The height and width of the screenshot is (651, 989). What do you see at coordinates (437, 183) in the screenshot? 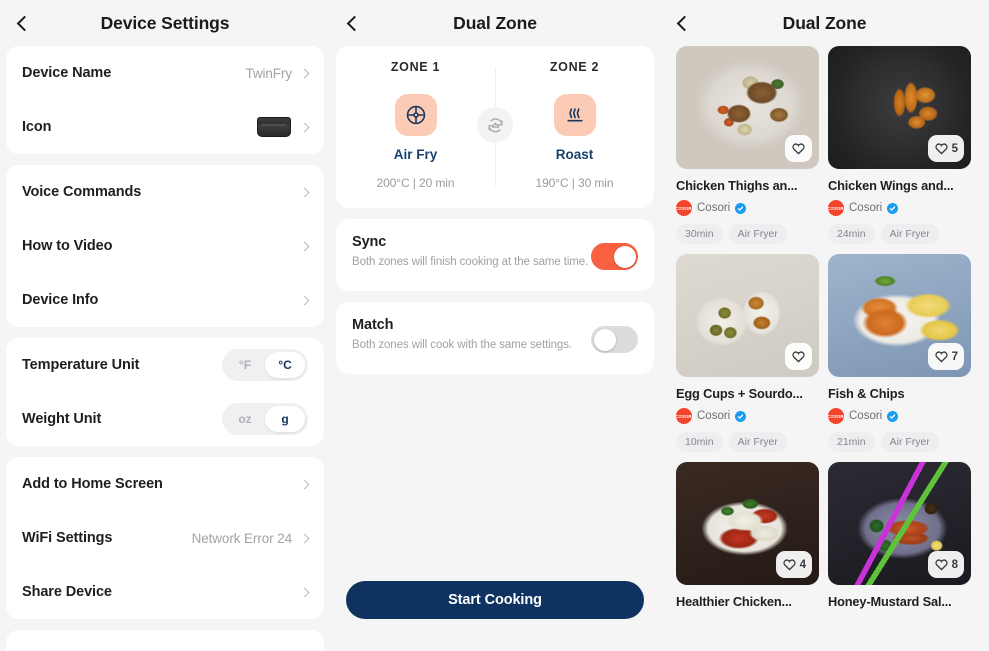
I see `zone-time: 20 min` at bounding box center [437, 183].